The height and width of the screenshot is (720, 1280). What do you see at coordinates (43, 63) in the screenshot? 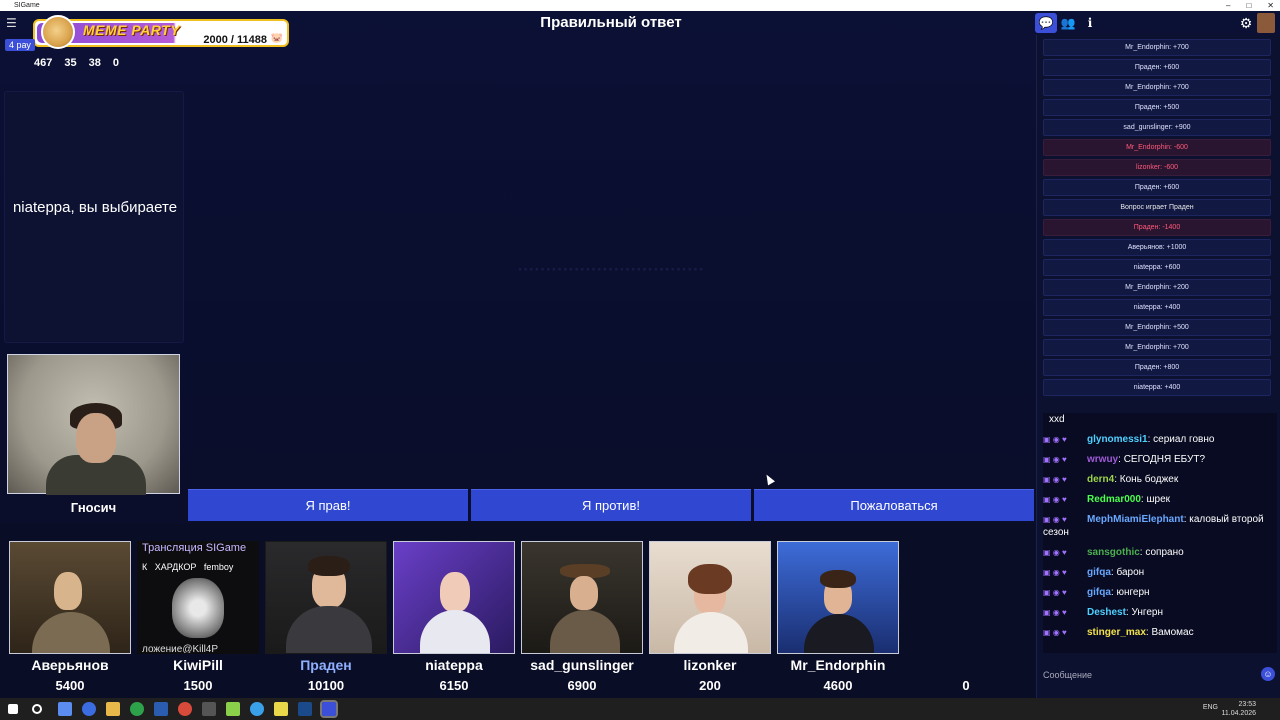
I see `stat-viewers: 467` at bounding box center [43, 63].